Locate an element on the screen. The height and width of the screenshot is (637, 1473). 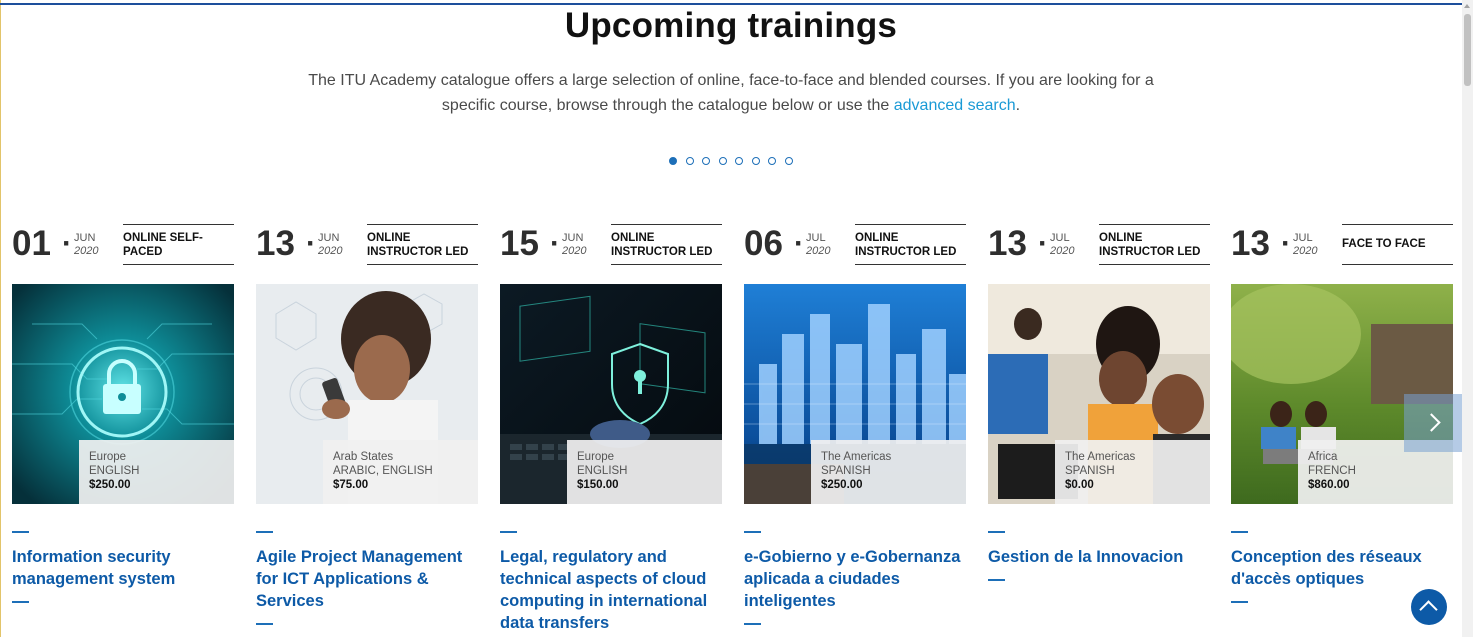
course-date: 13 · JUL 2020 FACE TO FACE is located at coordinates (1342, 244).